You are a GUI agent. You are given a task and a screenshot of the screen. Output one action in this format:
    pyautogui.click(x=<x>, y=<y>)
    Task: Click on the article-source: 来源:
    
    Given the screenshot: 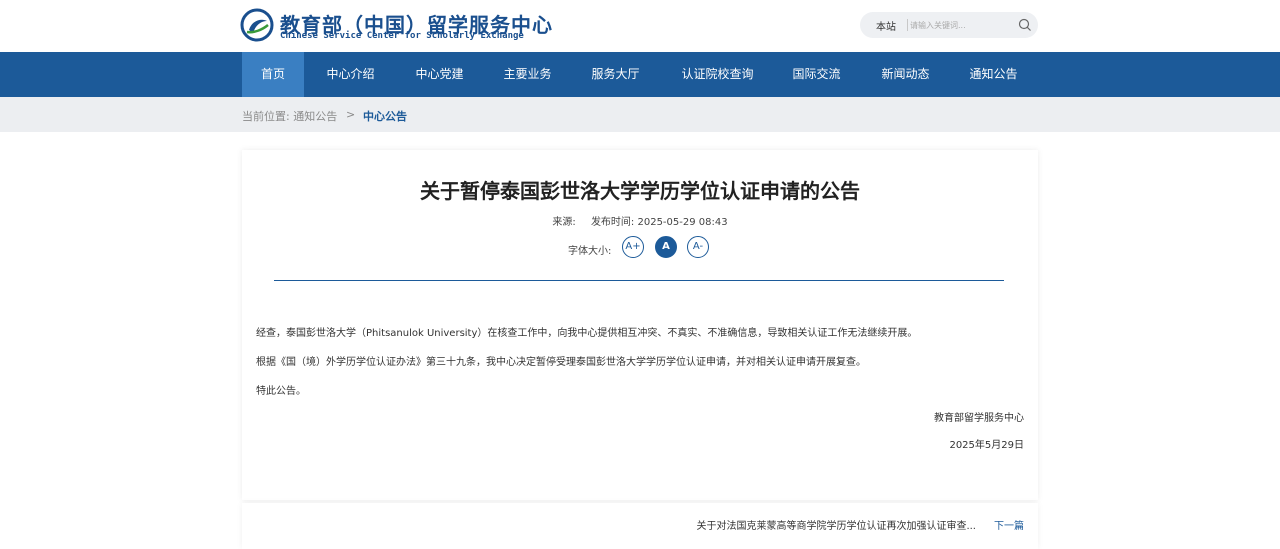 What is the action you would take?
    pyautogui.click(x=564, y=222)
    